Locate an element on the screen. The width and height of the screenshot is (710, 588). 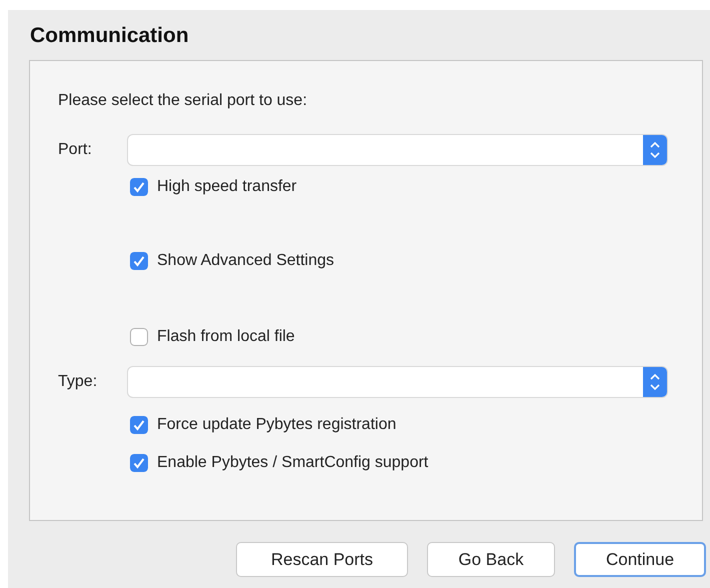
dialog-button: Continue is located at coordinates (640, 559).